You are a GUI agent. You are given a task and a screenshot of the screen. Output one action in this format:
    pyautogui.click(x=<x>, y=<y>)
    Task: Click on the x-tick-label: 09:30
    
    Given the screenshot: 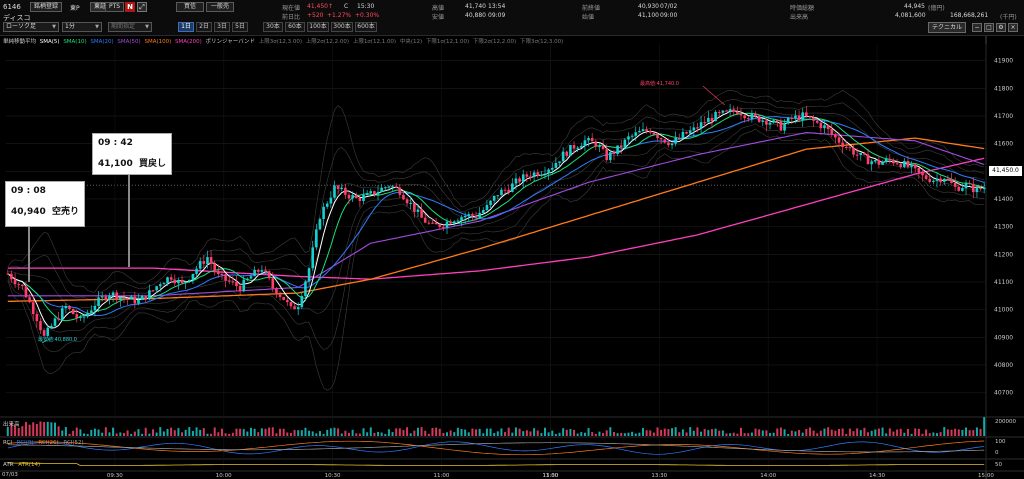 What is the action you would take?
    pyautogui.click(x=115, y=476)
    